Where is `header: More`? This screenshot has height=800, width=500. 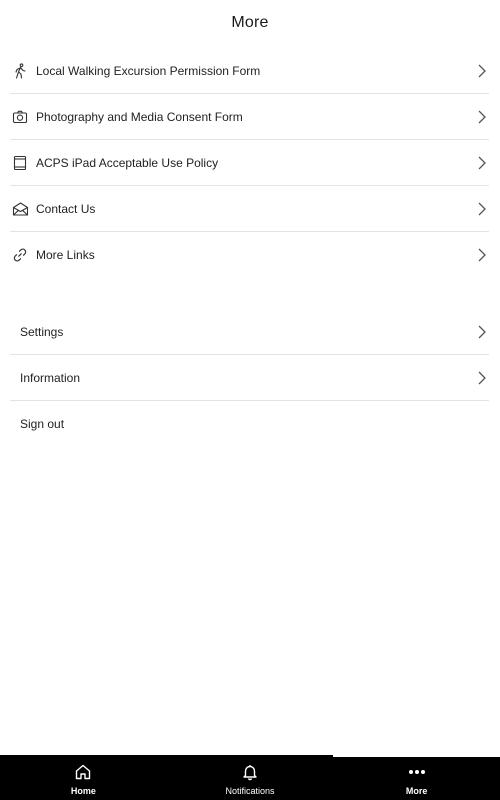
header: More is located at coordinates (250, 23).